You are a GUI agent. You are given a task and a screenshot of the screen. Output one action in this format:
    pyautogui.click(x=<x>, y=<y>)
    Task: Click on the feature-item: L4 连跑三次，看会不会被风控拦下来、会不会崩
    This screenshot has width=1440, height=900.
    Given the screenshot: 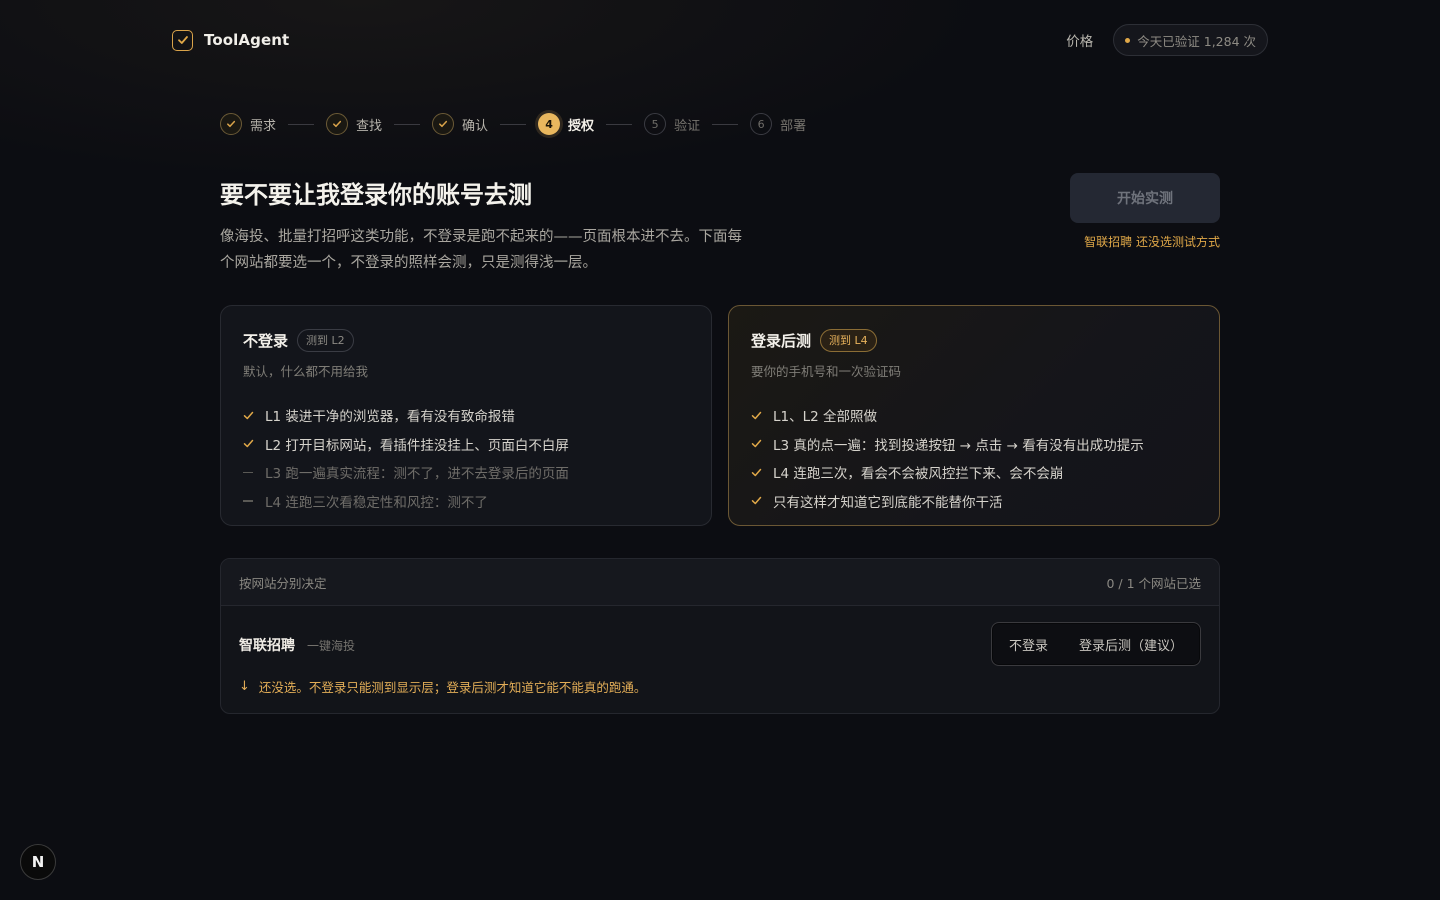 What is the action you would take?
    pyautogui.click(x=974, y=472)
    